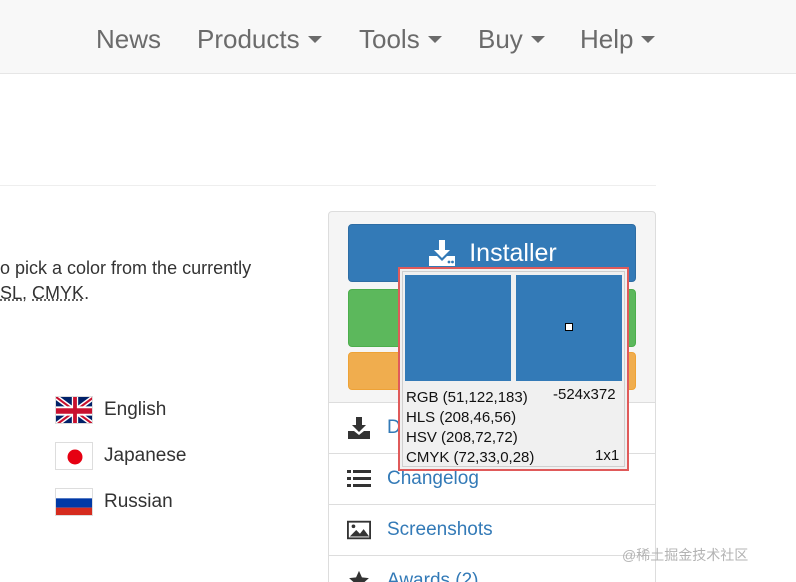  Describe the element at coordinates (500, 39) in the screenshot. I see `nav-buy-label: Buy` at that location.